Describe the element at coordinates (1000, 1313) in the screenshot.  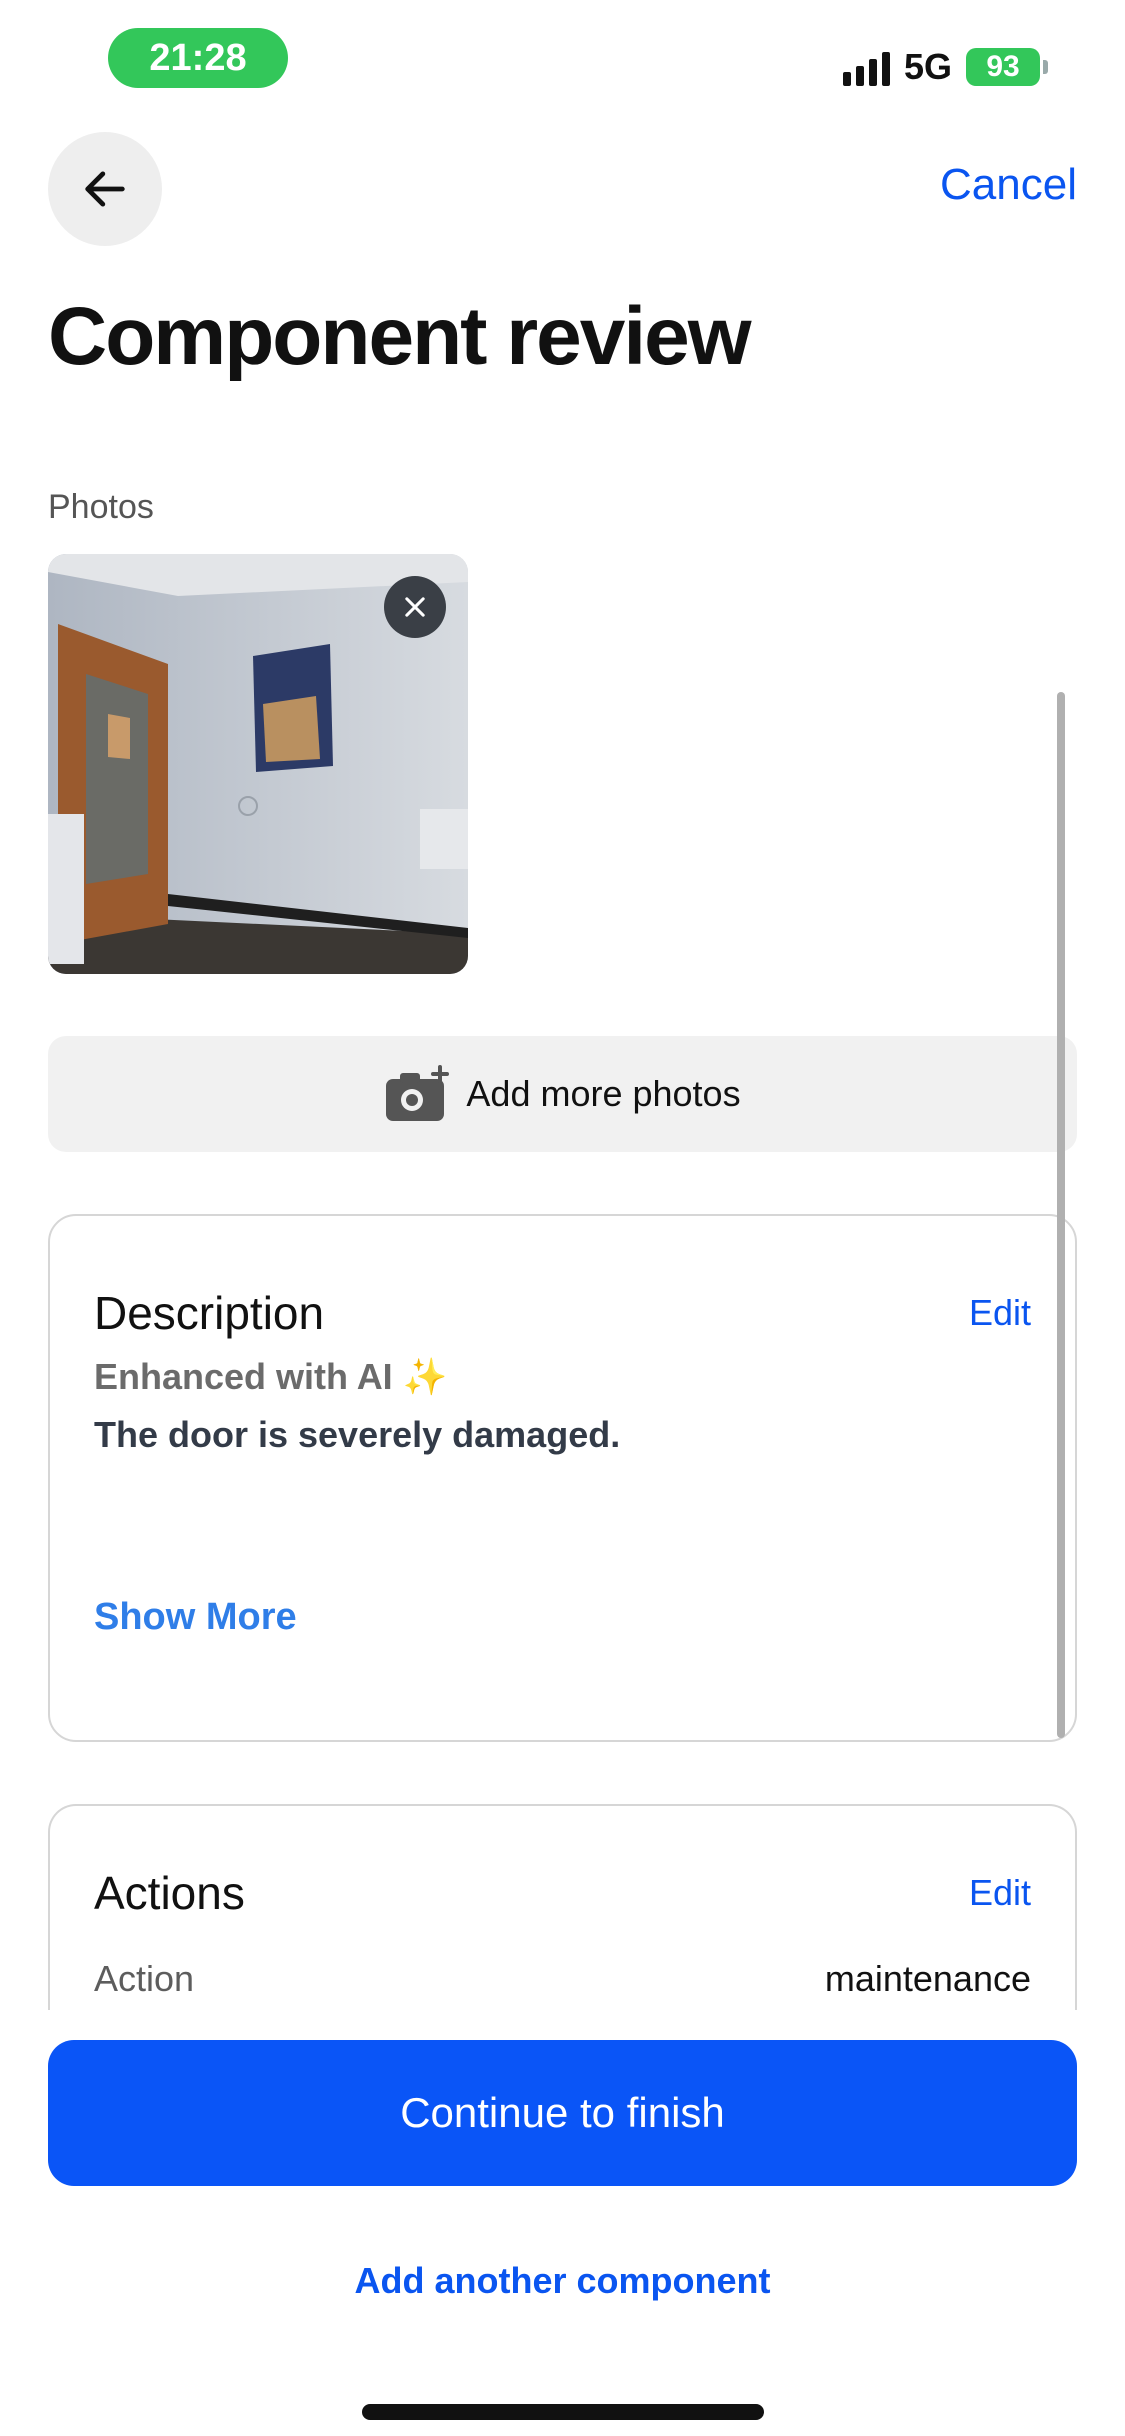
I see `description-edit-button: Edit` at that location.